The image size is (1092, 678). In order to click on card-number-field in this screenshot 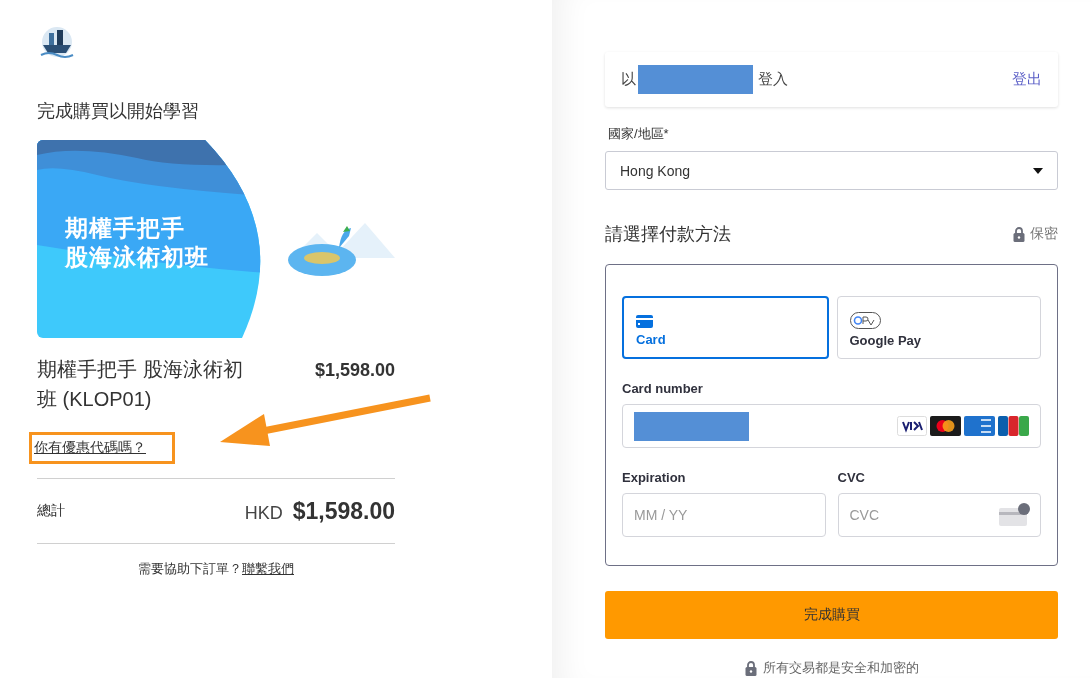, I will do `click(831, 426)`.